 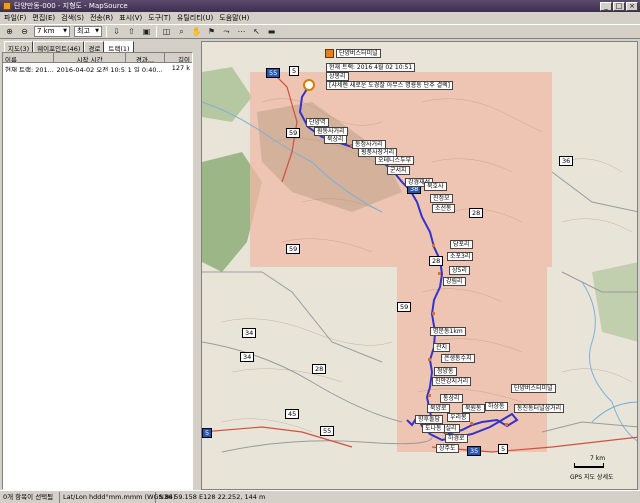 What do you see at coordinates (320, 31) in the screenshot?
I see `toolbar: ⊕ ⊖ 7 km ▼ 최고 ▼ ⇩ ⇧ ▣ ◫ ⌕ ✋ ⚑ ⤳ ⋯ ↖ ▬` at bounding box center [320, 31].